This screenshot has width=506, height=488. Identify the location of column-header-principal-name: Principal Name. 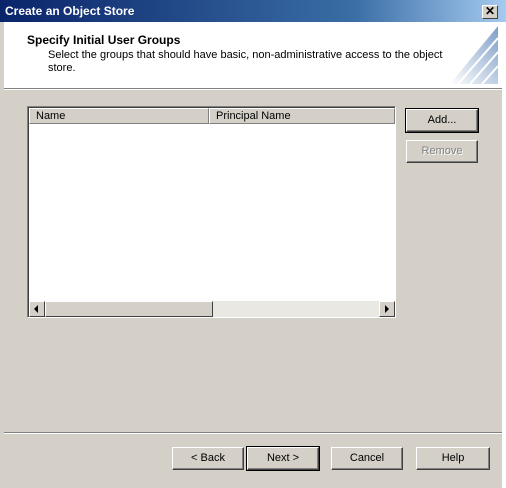
(302, 116).